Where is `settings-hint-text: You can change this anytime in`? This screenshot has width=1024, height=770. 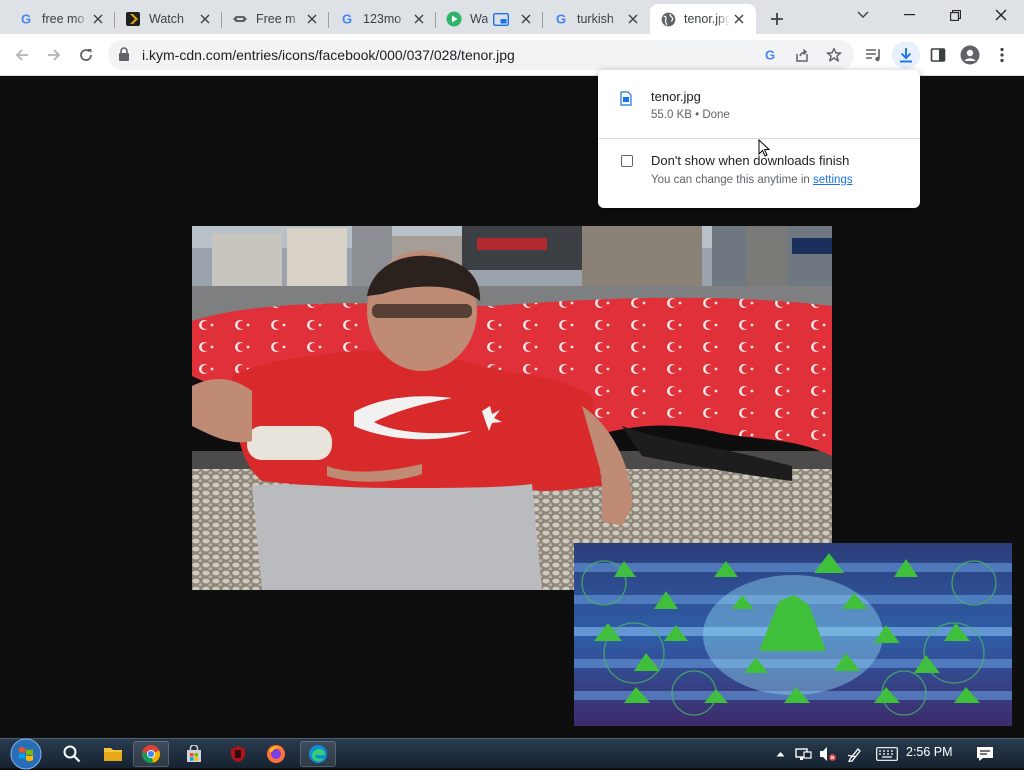
settings-hint-text: You can change this anytime in is located at coordinates (730, 180).